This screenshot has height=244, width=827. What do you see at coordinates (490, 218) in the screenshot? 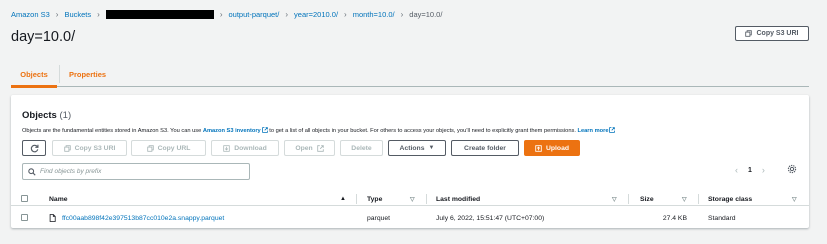
I see `object-last-modified: July 6, 2022, 15:51:47 (UTC+07:00)` at bounding box center [490, 218].